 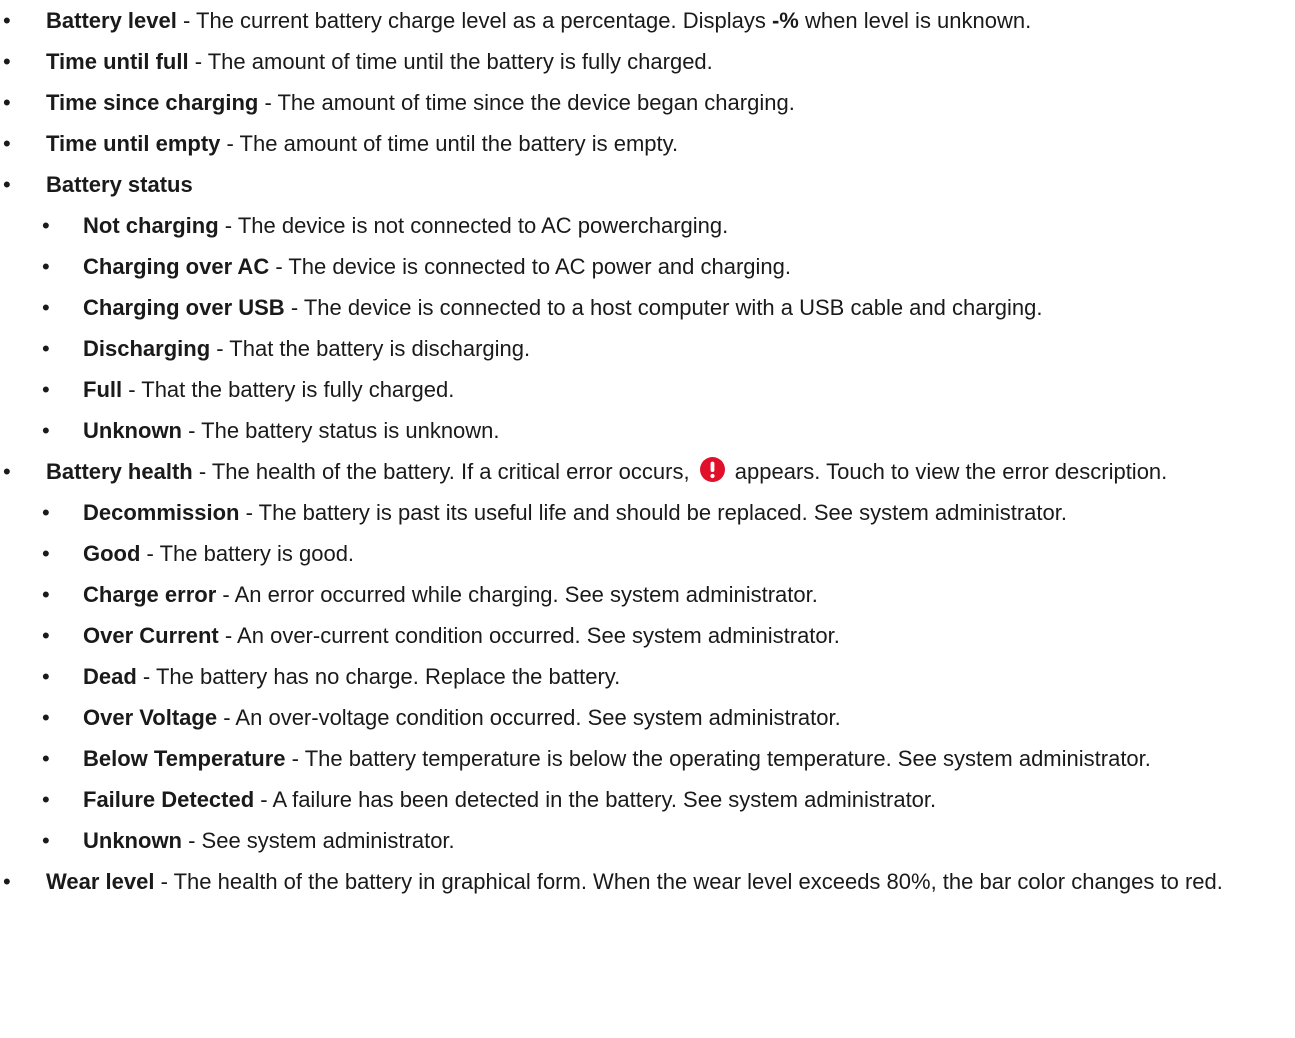 What do you see at coordinates (112, 553) in the screenshot?
I see `term-good: Good` at bounding box center [112, 553].